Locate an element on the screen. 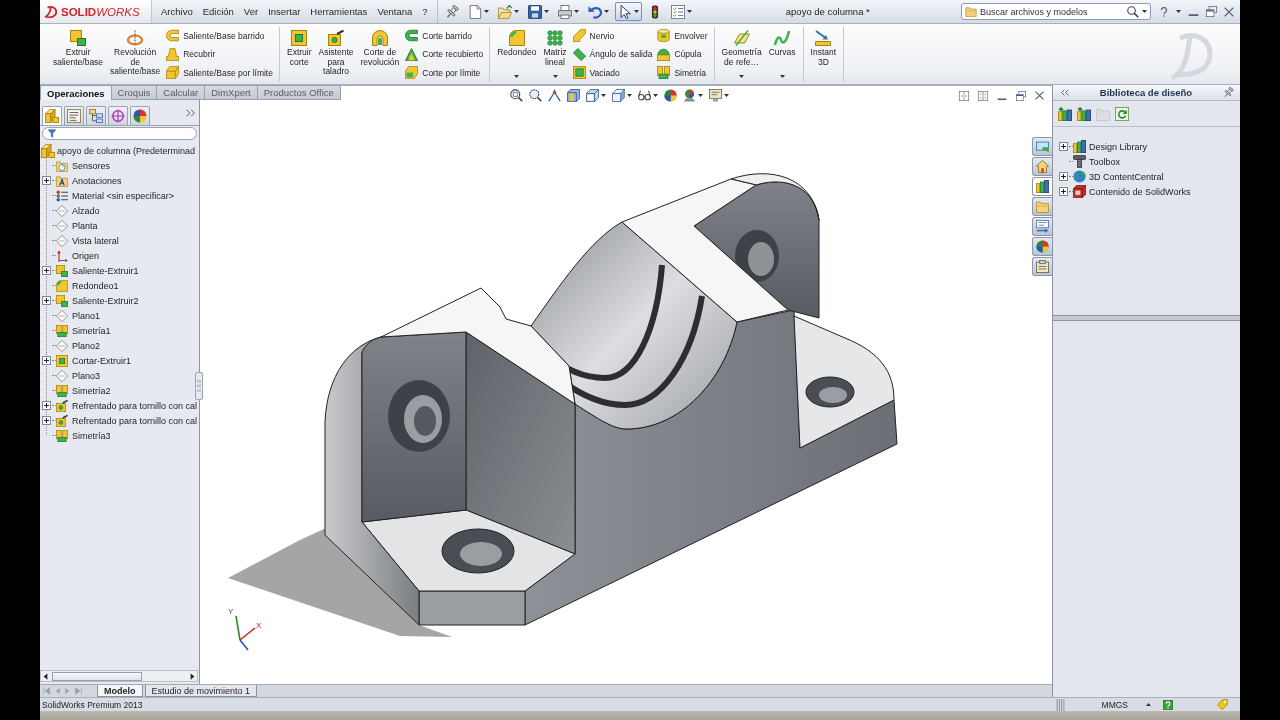 This screenshot has width=1280, height=720. search-icon is located at coordinates (1133, 11).